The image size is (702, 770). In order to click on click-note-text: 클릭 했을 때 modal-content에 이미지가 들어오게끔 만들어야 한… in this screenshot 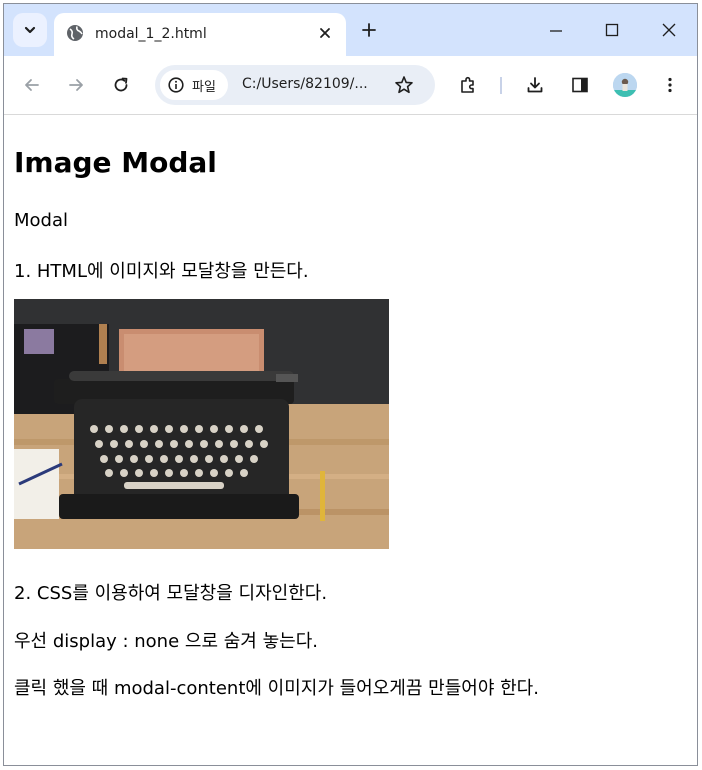, I will do `click(276, 688)`.